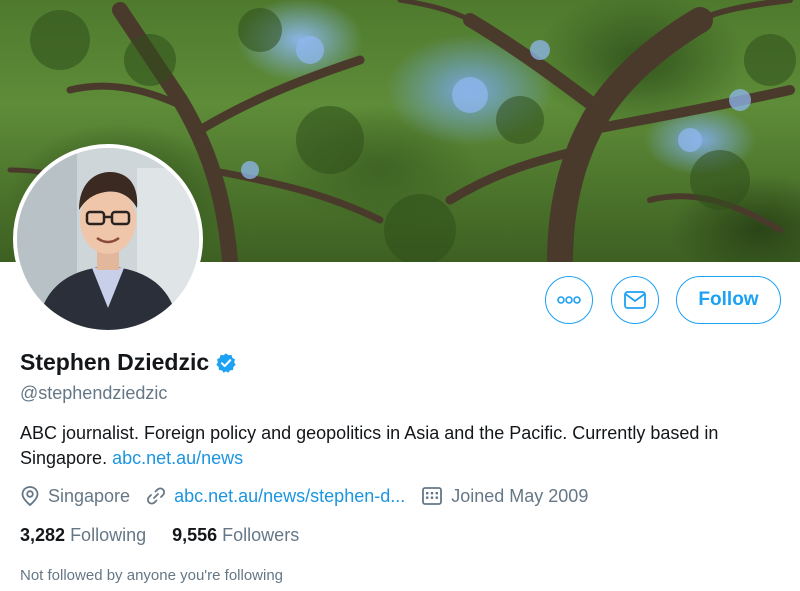  What do you see at coordinates (195, 535) in the screenshot?
I see `followers-number: 9,556` at bounding box center [195, 535].